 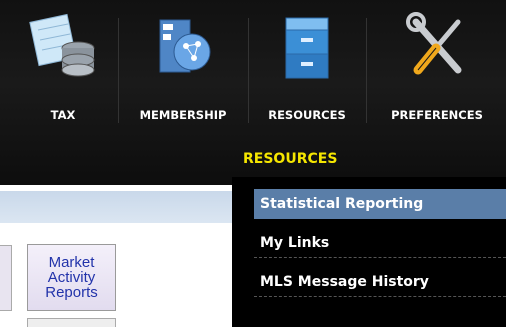 What do you see at coordinates (183, 46) in the screenshot?
I see `membership-icon` at bounding box center [183, 46].